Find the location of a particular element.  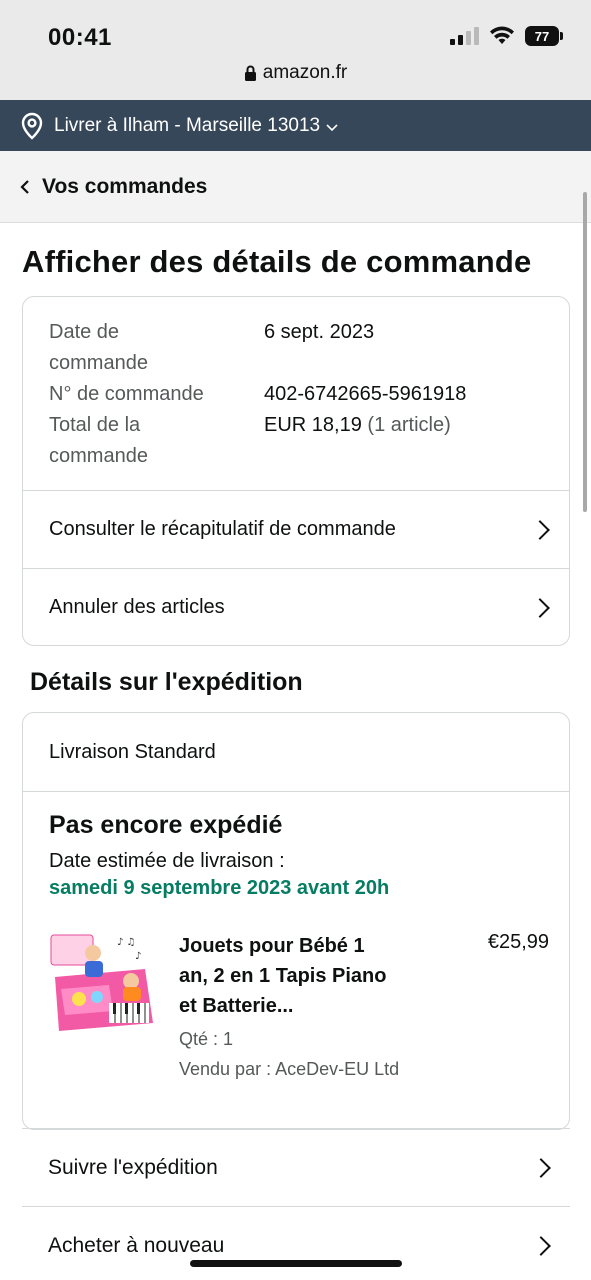

back-label: Vos commandes is located at coordinates (125, 186).